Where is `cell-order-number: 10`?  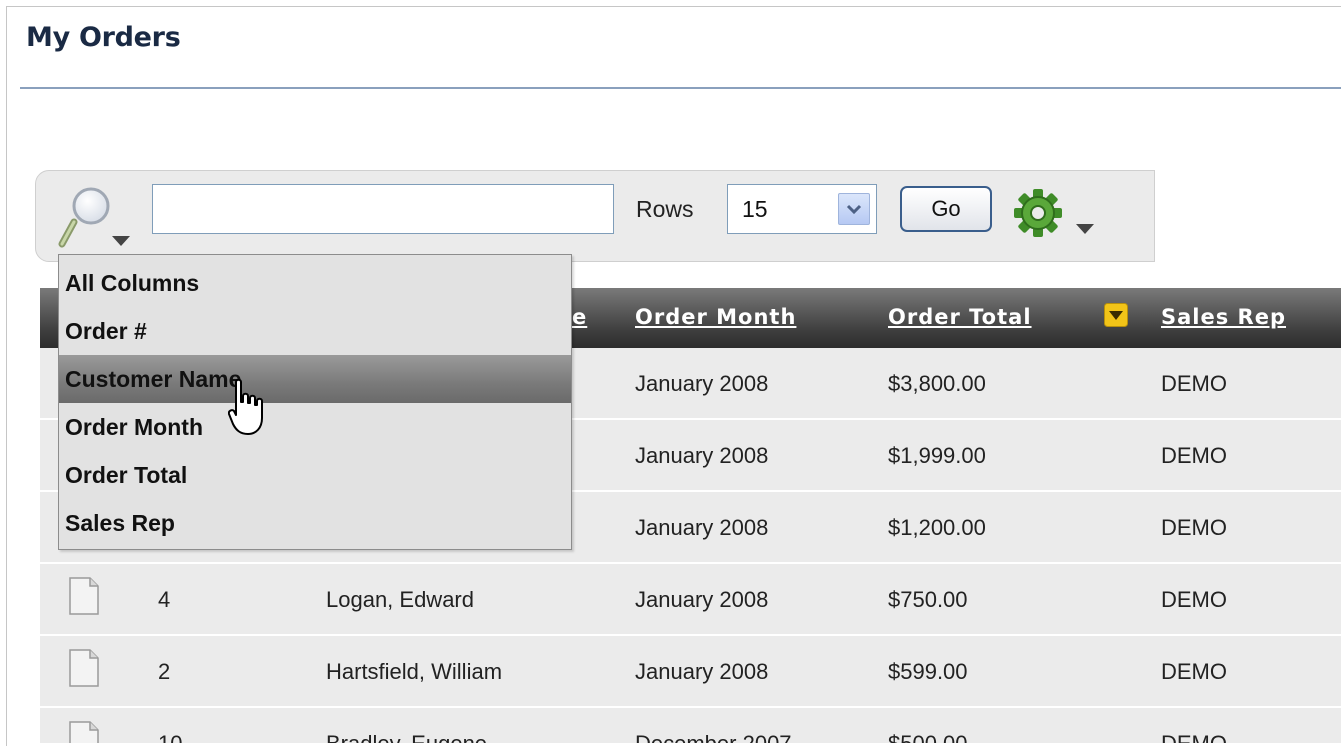
cell-order-number: 10 is located at coordinates (170, 737).